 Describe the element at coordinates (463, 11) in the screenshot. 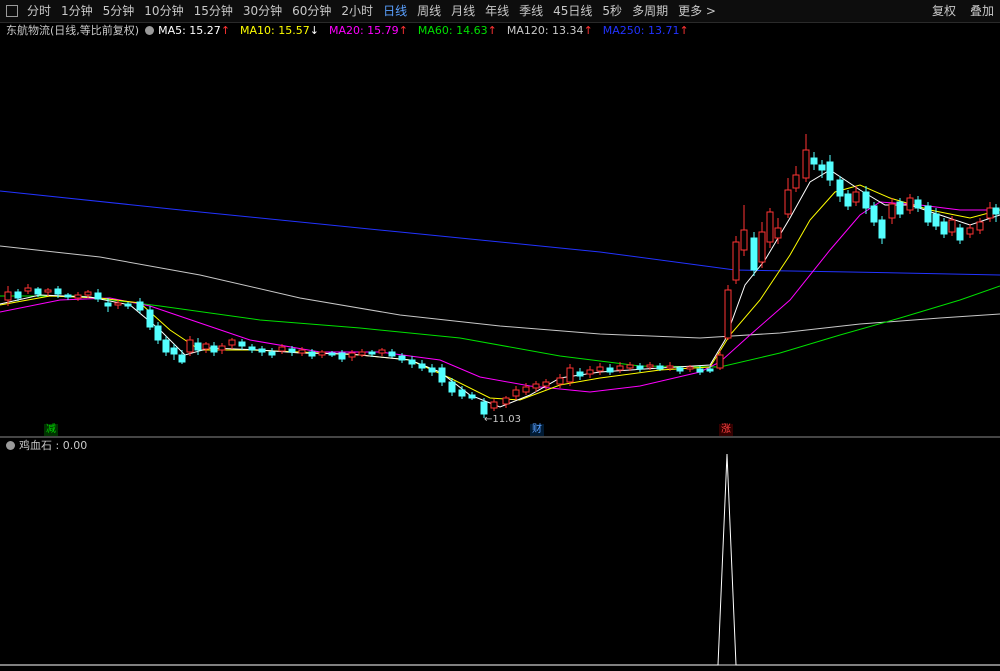

I see `tab-period-10: 月线` at that location.